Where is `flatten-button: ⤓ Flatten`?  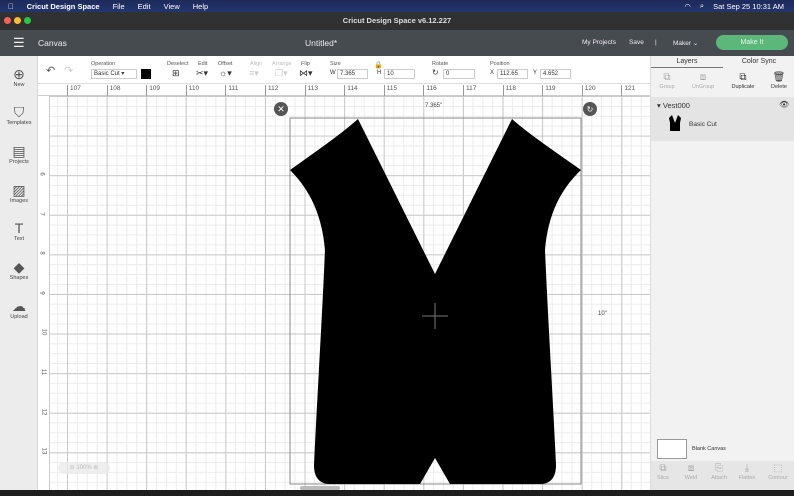 flatten-button: ⤓ Flatten is located at coordinates (747, 472).